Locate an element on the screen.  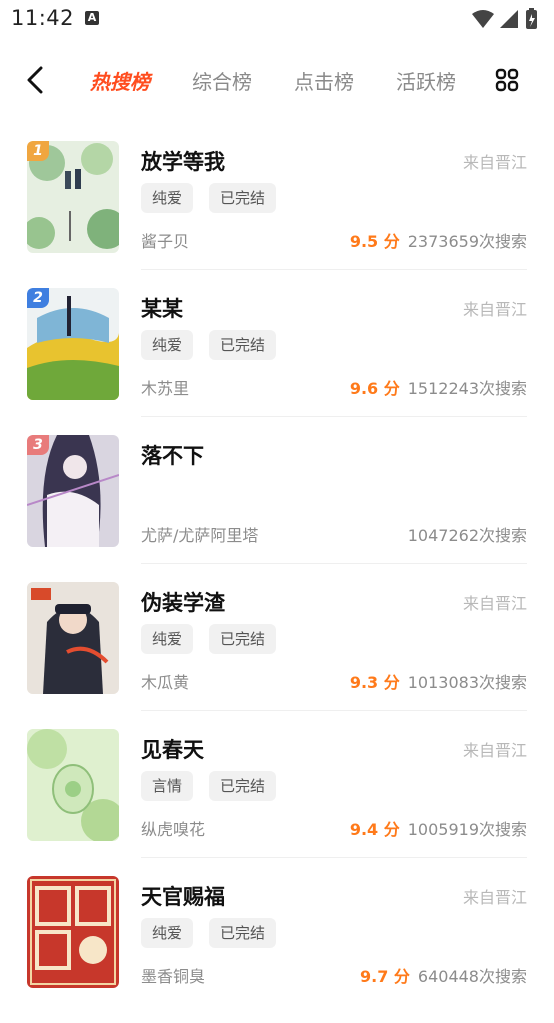
back-arrow-icon is located at coordinates (36, 80).